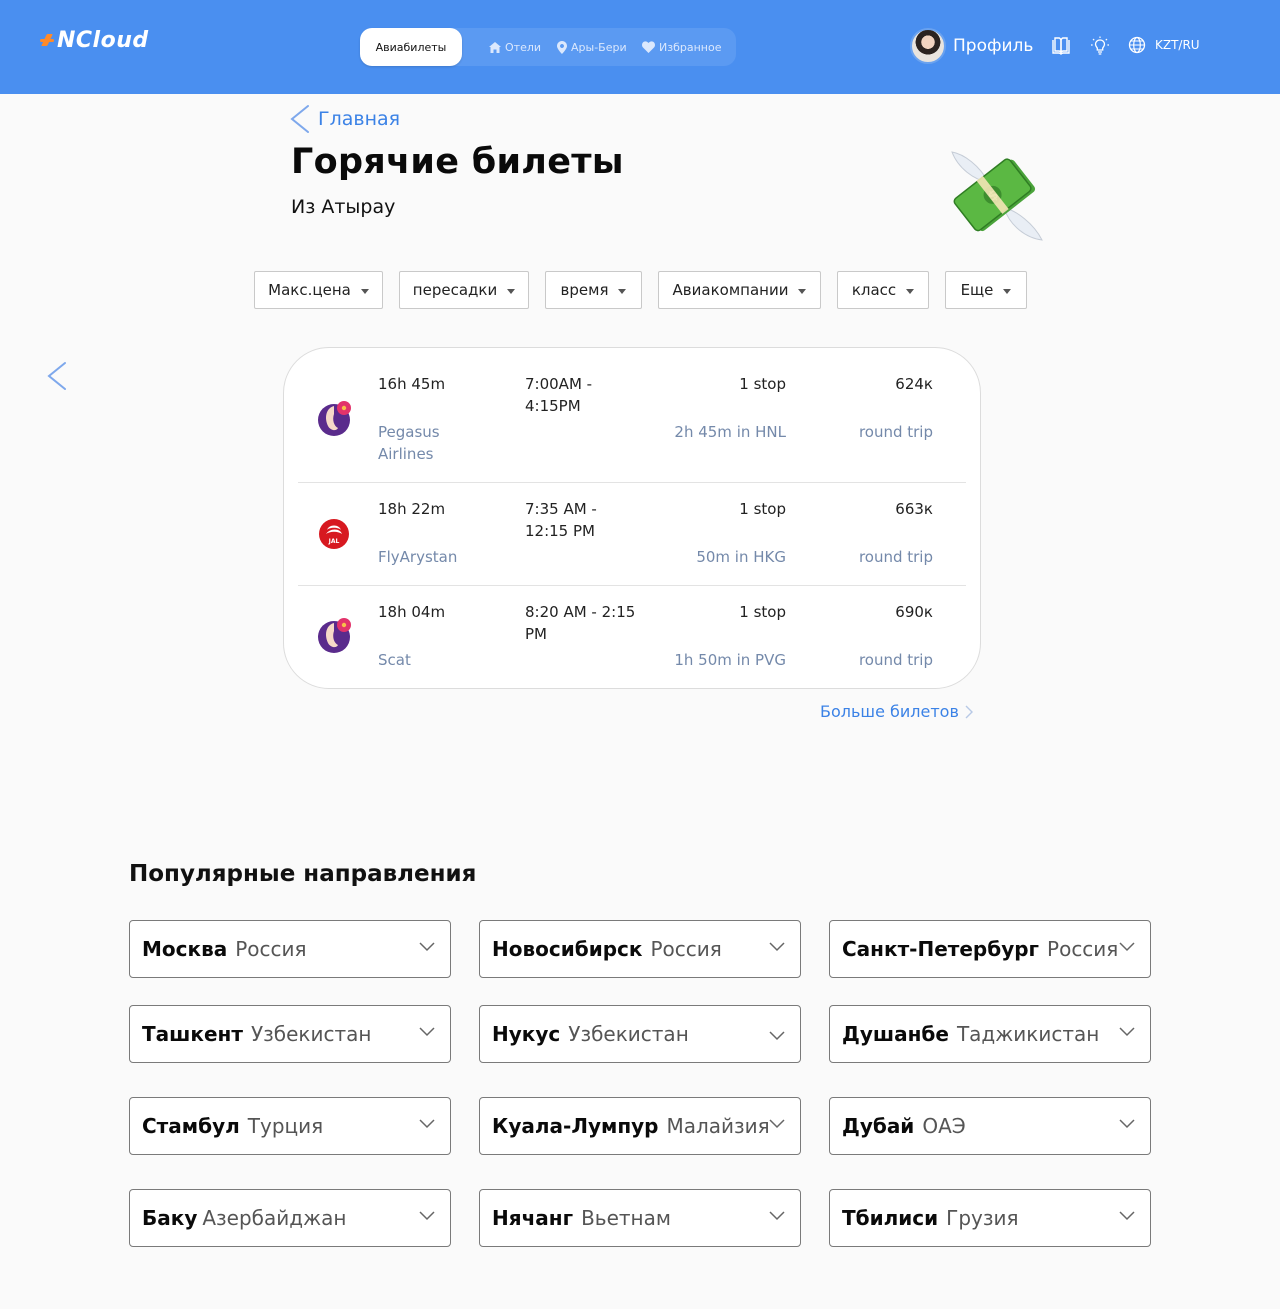  What do you see at coordinates (599, 47) in the screenshot?
I see `tab-ary-beri-label: Ары-Бери` at bounding box center [599, 47].